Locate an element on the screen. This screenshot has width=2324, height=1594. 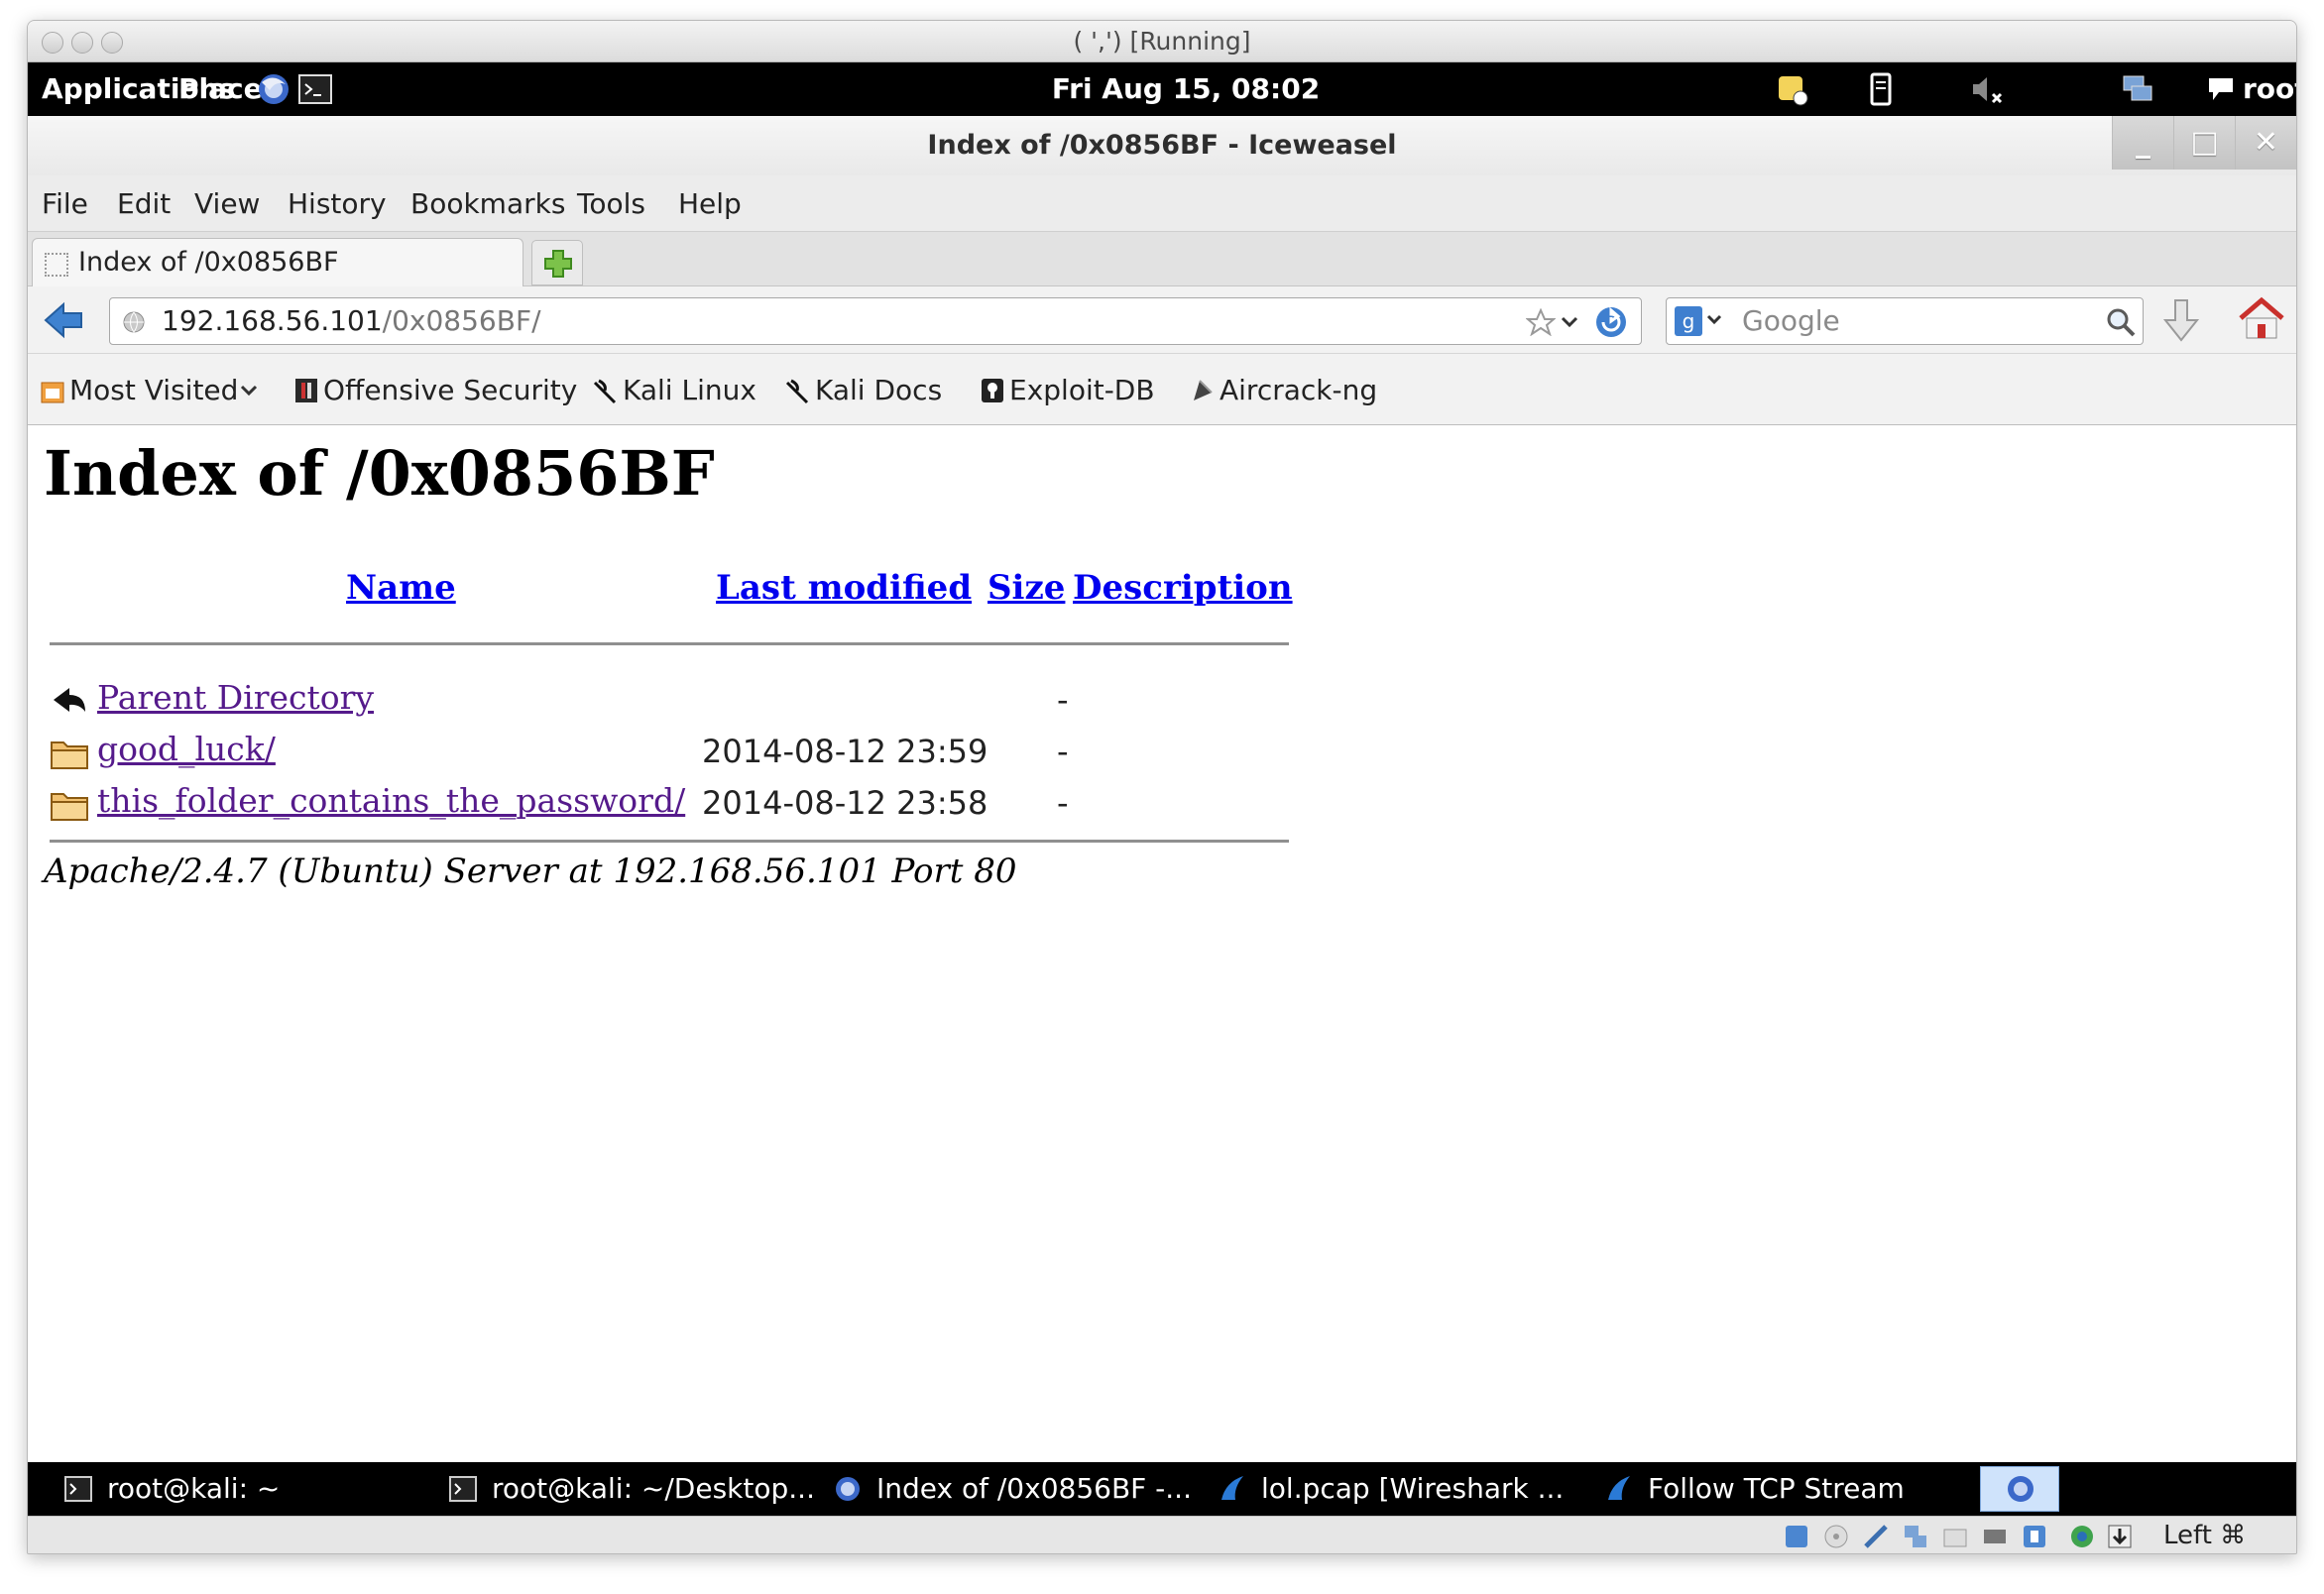
bookmark-most-visited: Most Visited is located at coordinates (150, 390).